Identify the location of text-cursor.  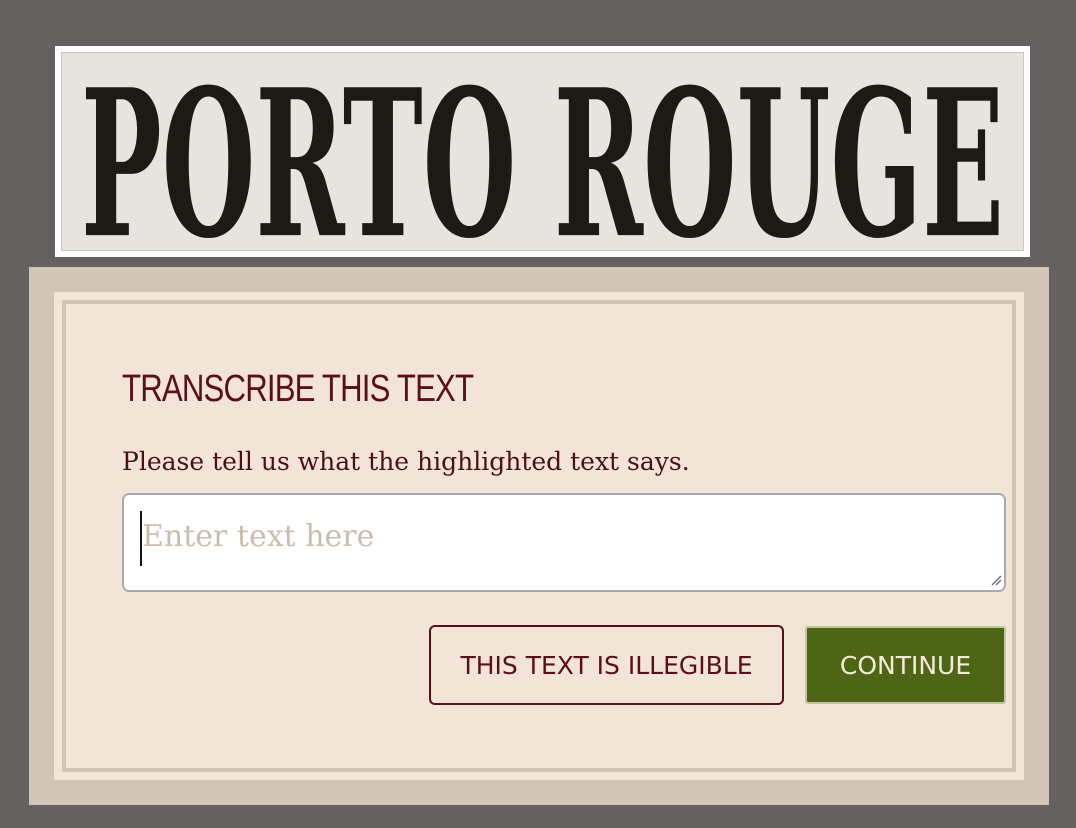
(141, 538).